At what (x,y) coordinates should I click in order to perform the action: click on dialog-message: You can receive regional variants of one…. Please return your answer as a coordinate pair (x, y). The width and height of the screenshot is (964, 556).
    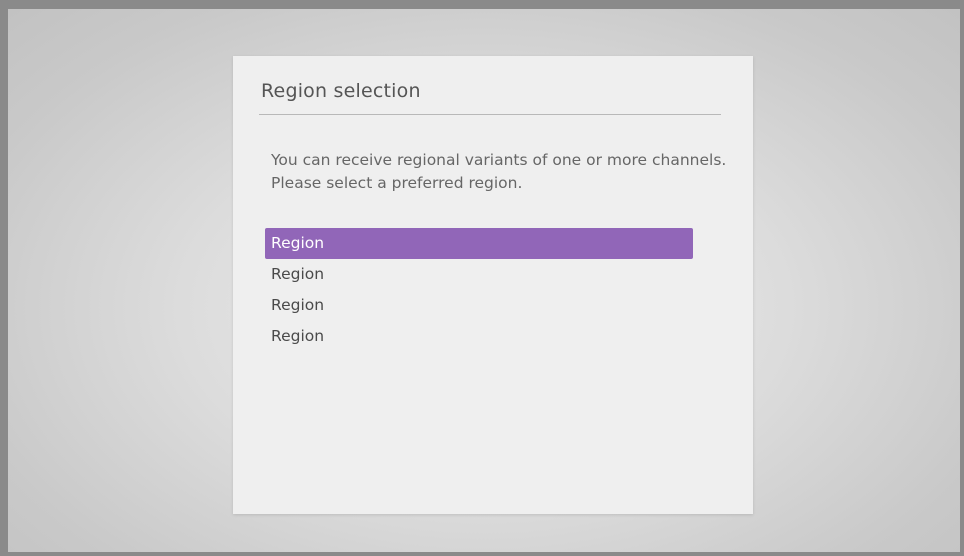
    Looking at the image, I should click on (499, 171).